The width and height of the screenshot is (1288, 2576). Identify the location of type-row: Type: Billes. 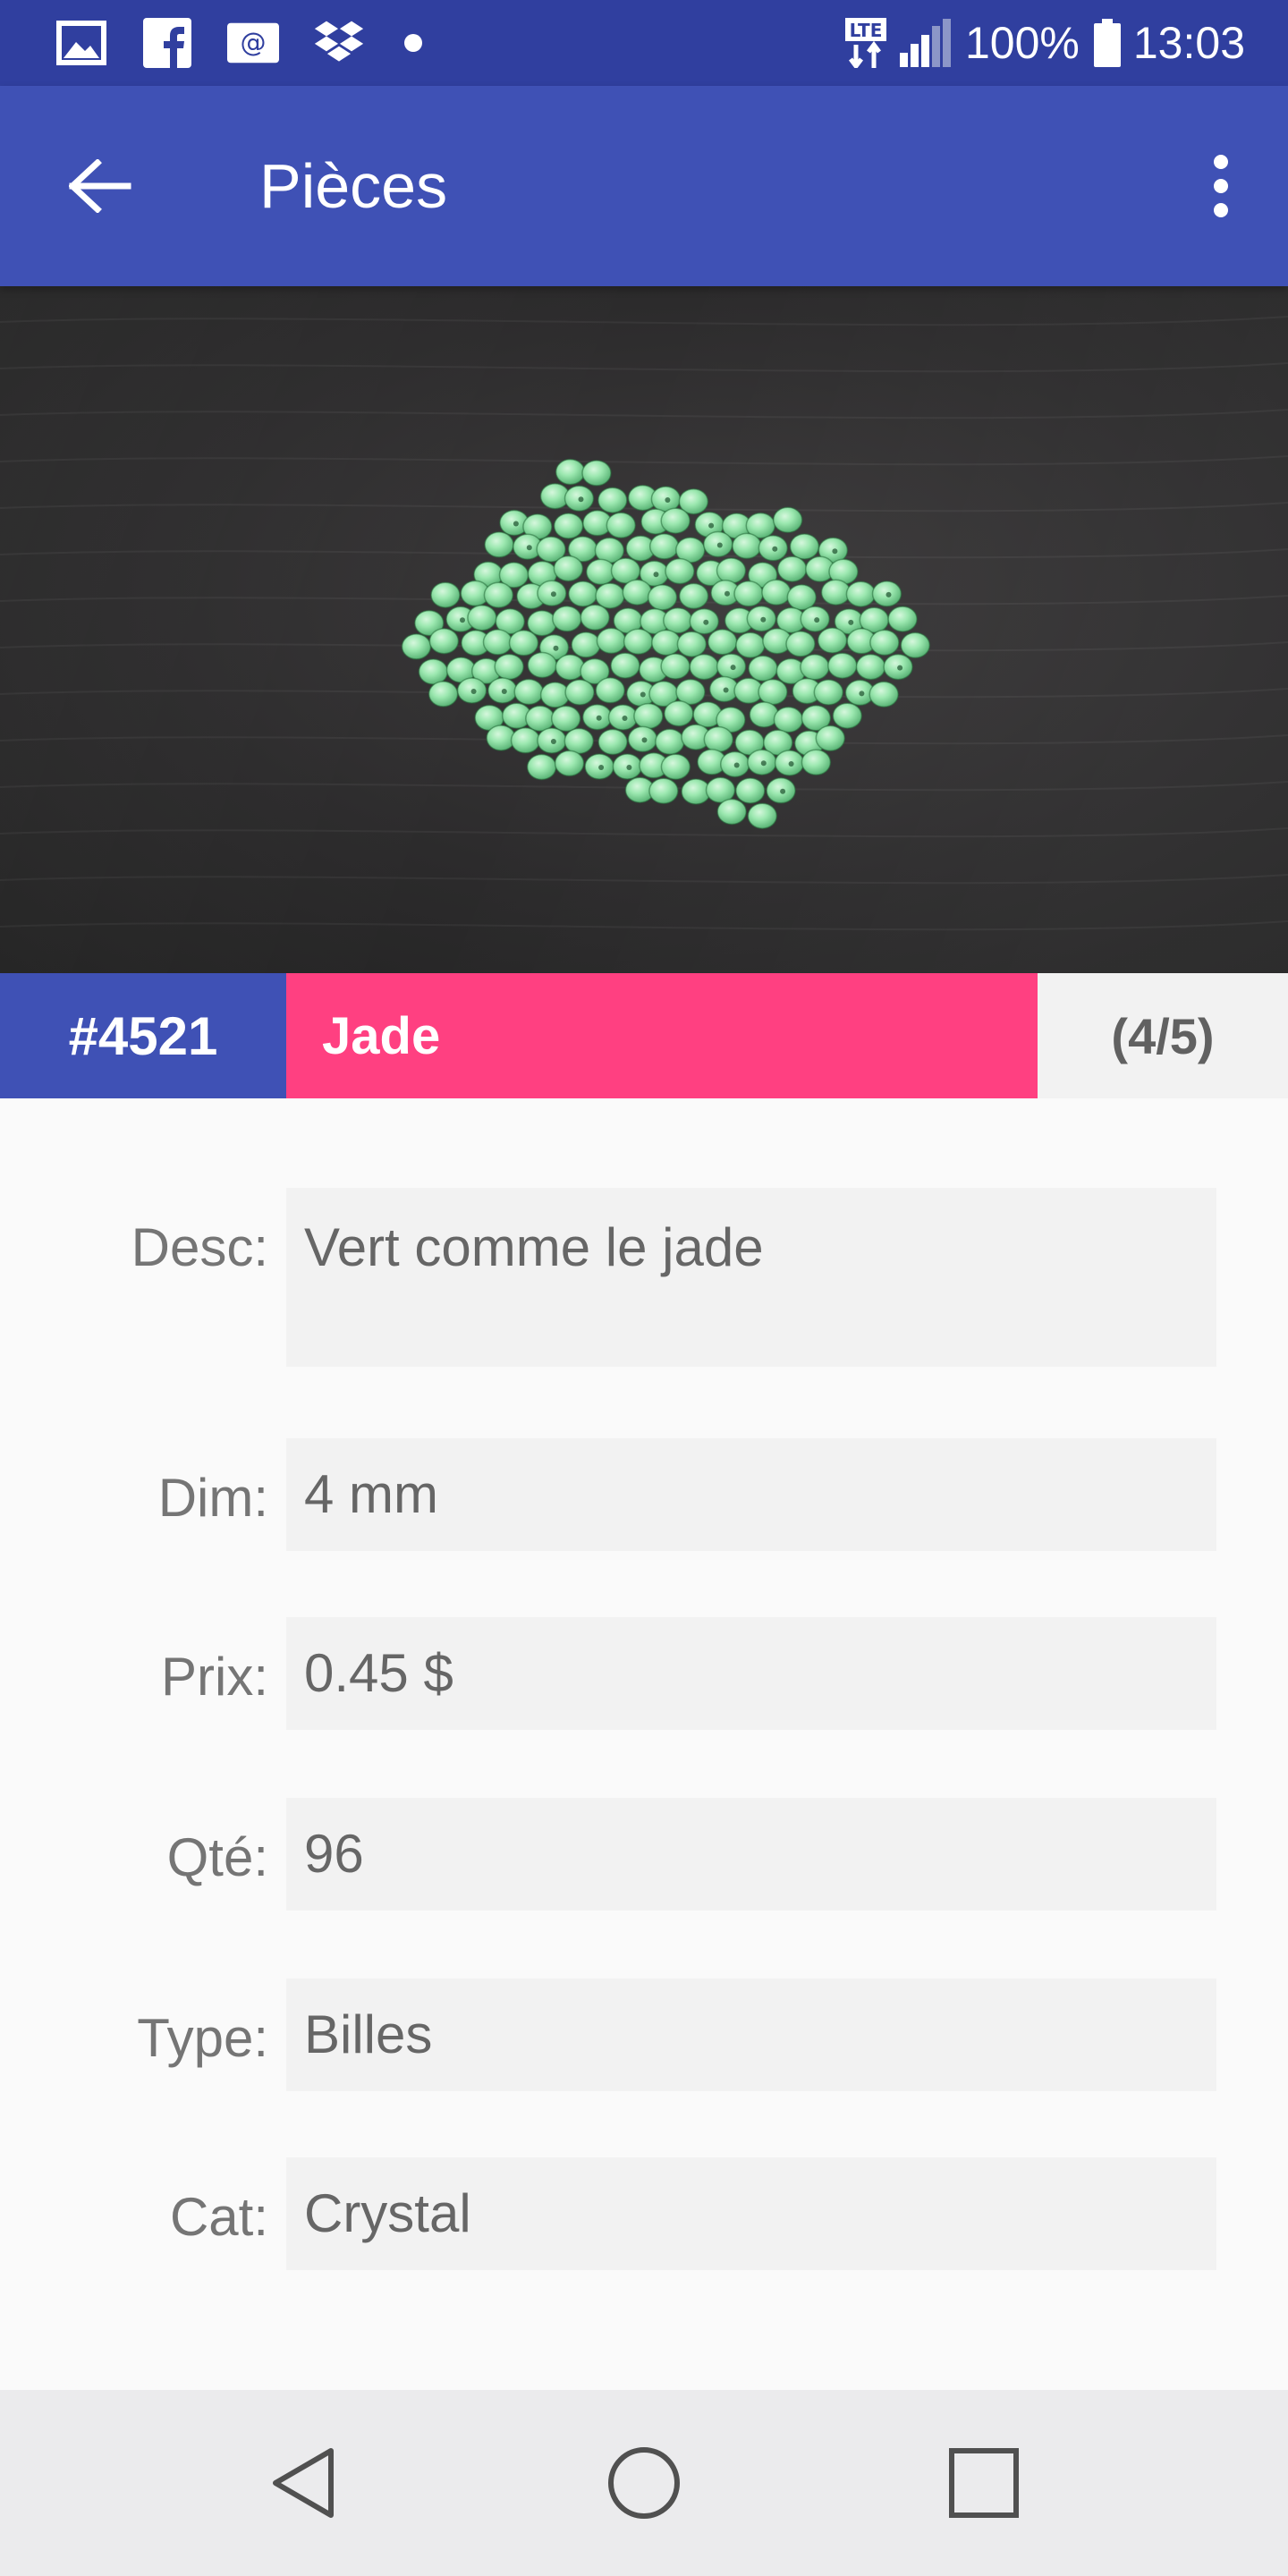
(644, 2035).